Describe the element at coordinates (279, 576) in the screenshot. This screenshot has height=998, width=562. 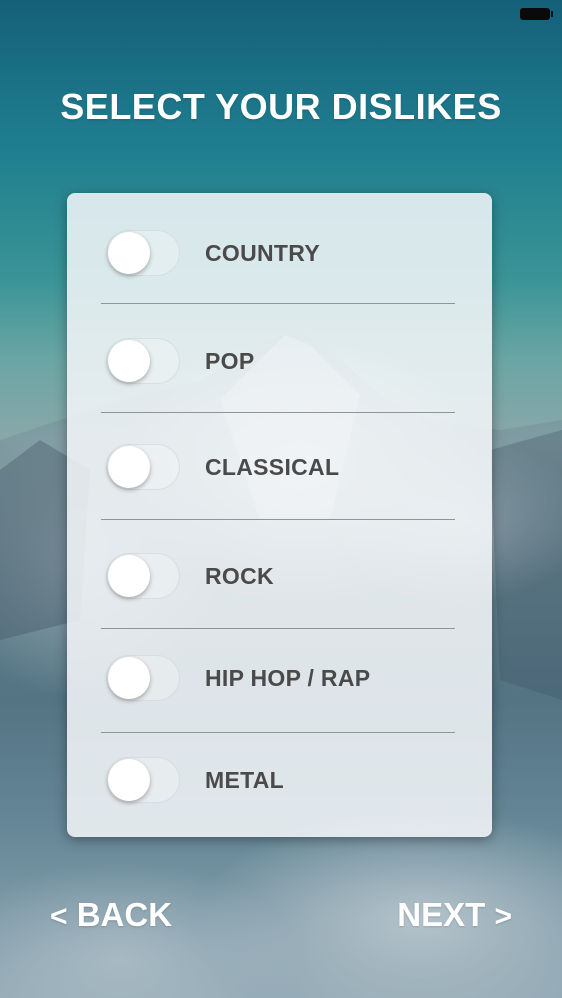
I see `genre-row-rock: ROCK` at that location.